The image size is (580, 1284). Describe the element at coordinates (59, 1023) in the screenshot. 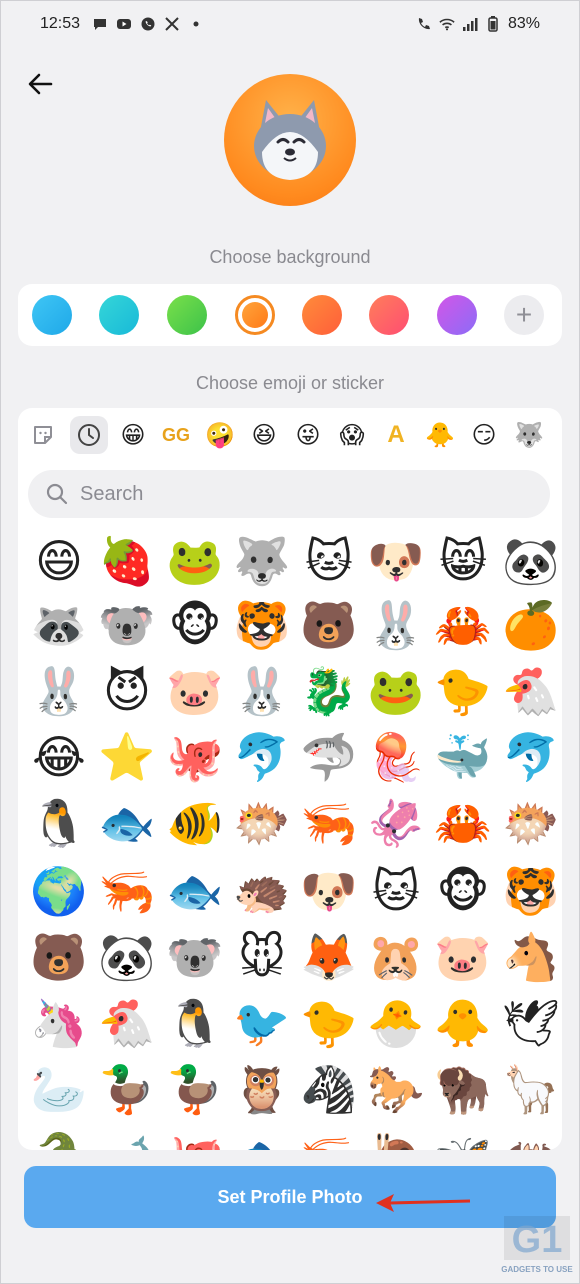

I see `emoji-sticker-item: 🦄` at that location.